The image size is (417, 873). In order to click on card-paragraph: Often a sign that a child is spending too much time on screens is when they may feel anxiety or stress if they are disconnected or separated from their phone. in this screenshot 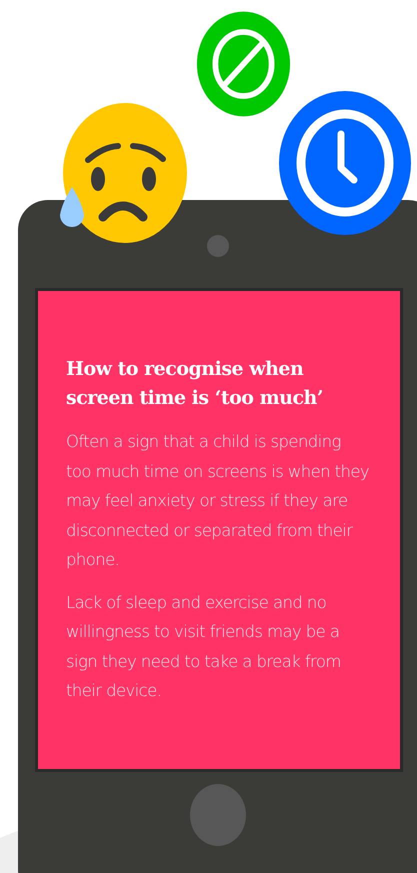, I will do `click(218, 501)`.